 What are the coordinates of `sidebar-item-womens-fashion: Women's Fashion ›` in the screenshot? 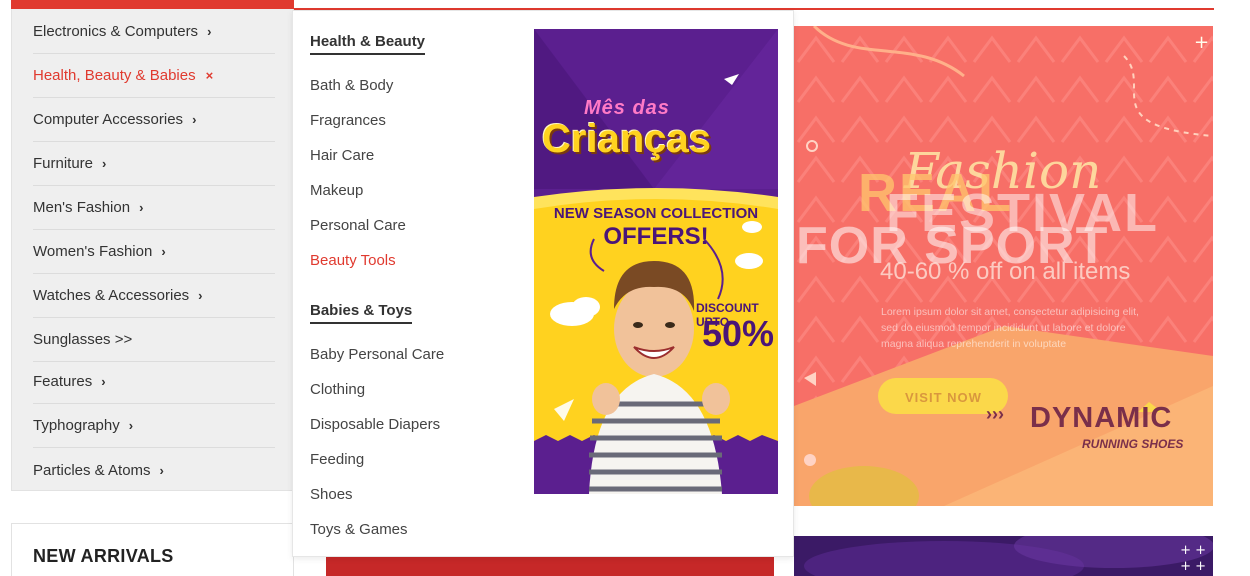 It's located at (154, 252).